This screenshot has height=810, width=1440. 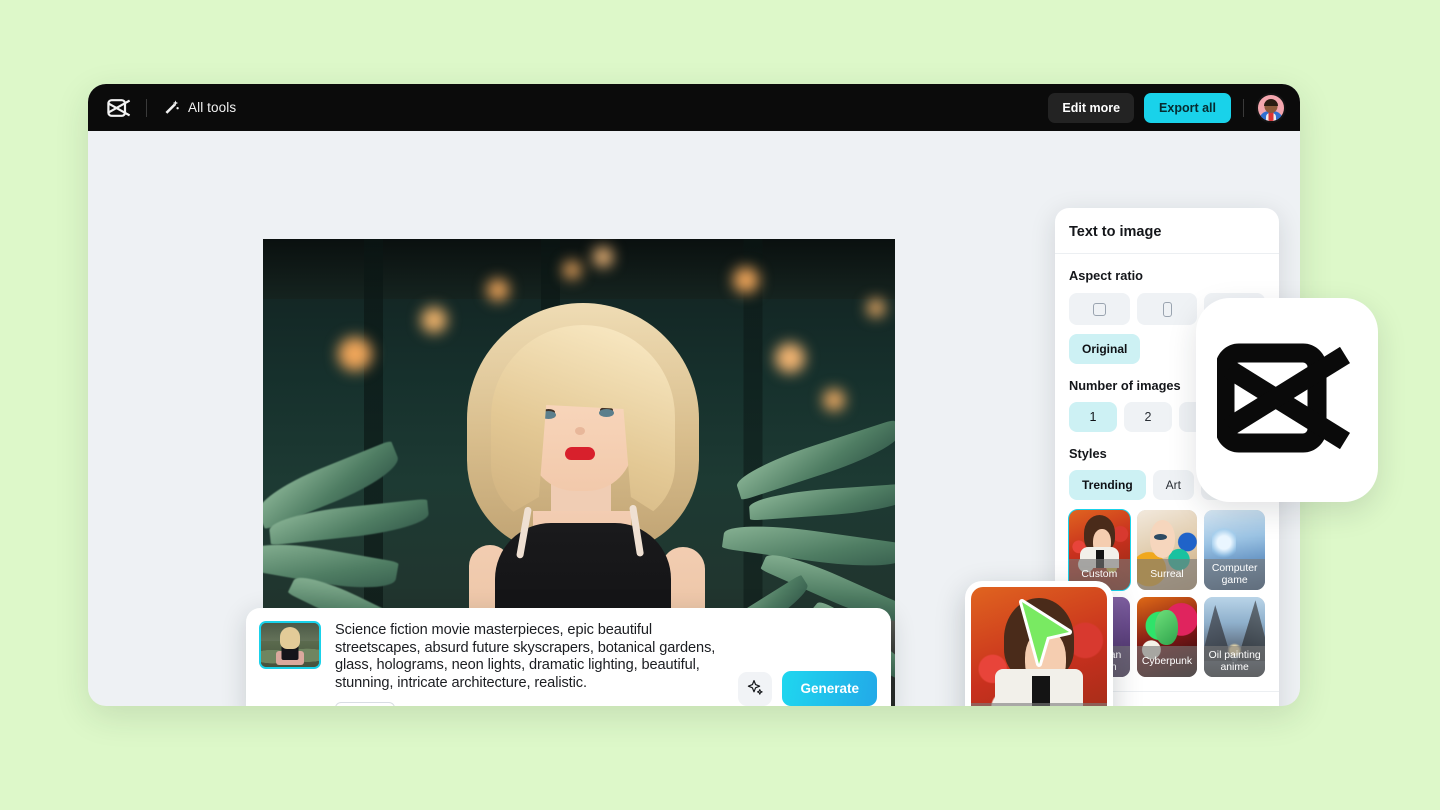 What do you see at coordinates (1167, 574) in the screenshot?
I see `style-card-label: Surreal` at bounding box center [1167, 574].